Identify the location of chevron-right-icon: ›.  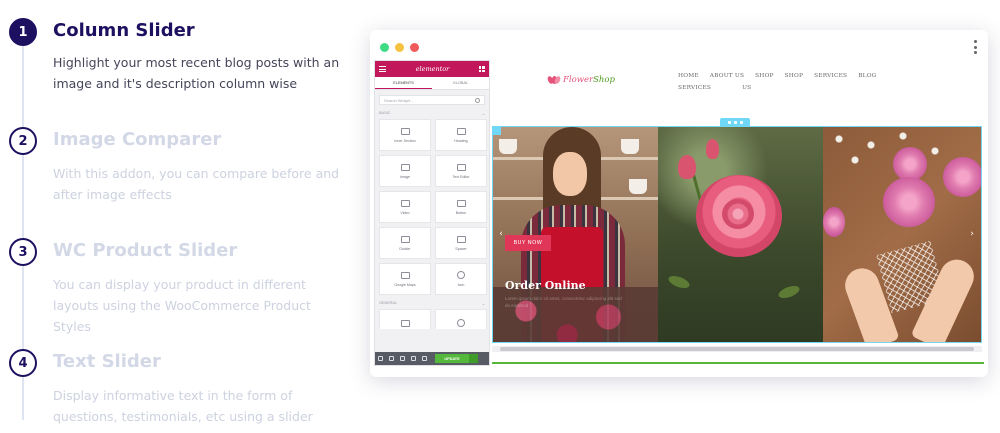
(972, 234).